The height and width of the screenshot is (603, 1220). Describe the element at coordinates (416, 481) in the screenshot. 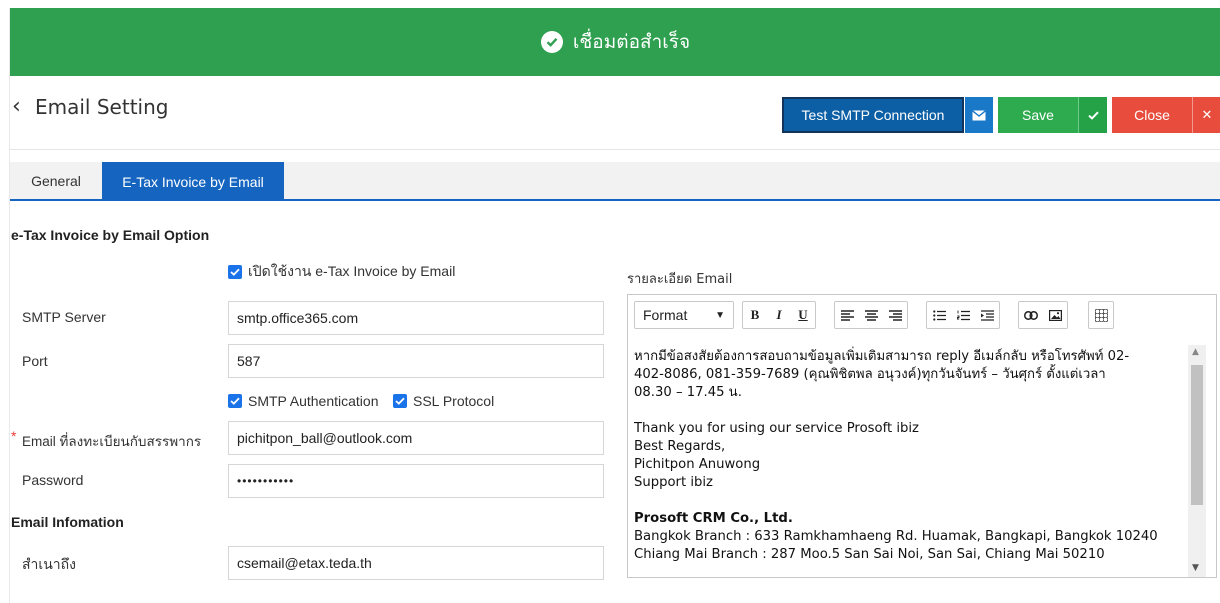

I see `password-input: •••••••••••` at that location.